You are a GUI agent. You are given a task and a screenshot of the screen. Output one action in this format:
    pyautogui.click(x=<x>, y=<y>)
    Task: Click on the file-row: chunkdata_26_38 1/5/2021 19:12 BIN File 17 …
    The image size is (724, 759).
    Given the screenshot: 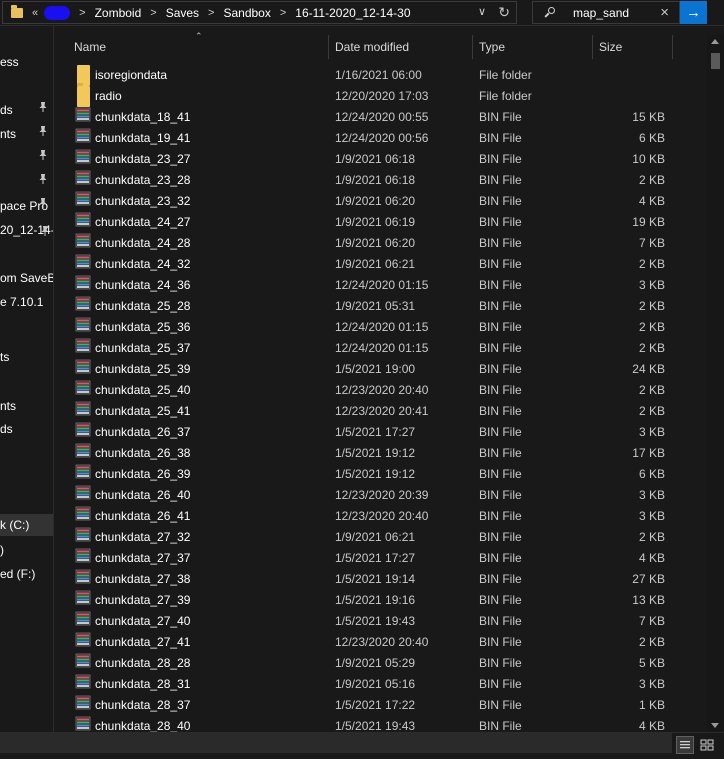 What is the action you would take?
    pyautogui.click(x=373, y=453)
    